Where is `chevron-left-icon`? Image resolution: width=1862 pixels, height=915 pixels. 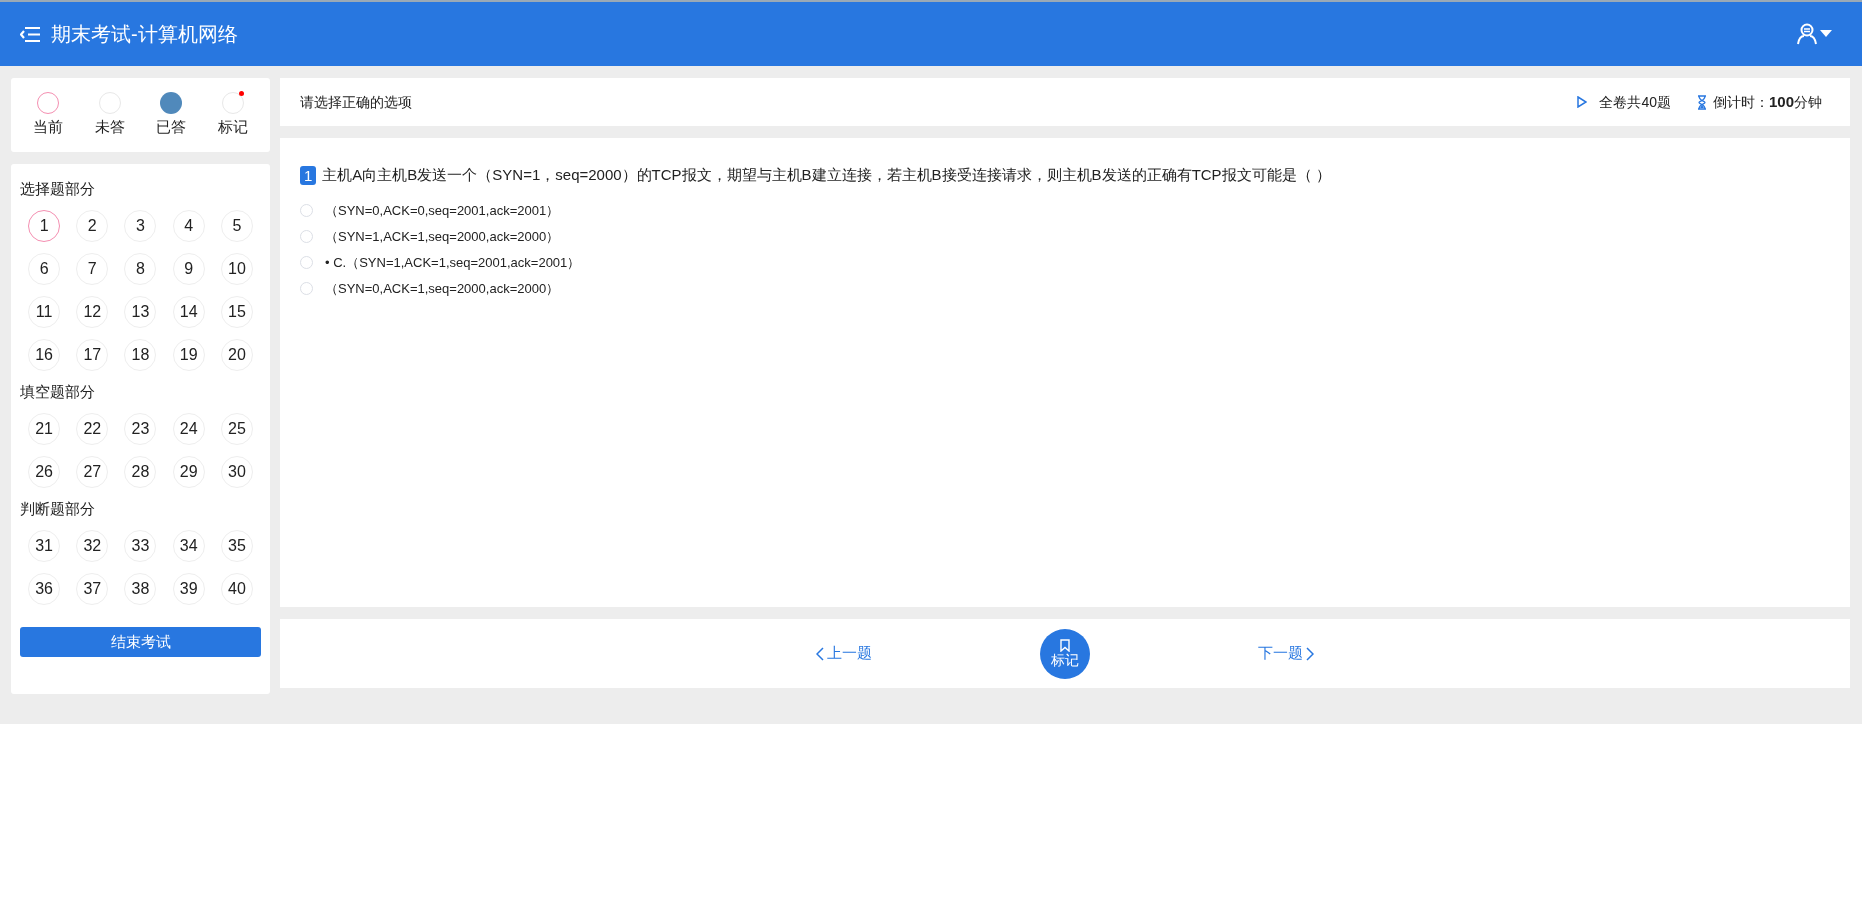
chevron-left-icon is located at coordinates (820, 653).